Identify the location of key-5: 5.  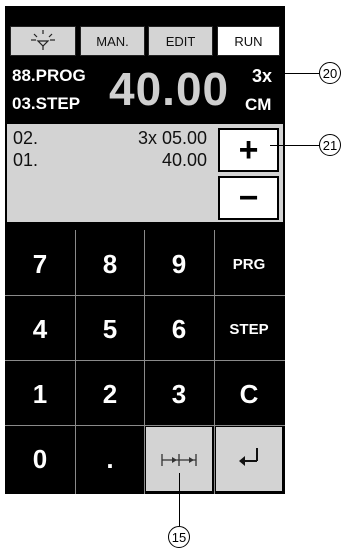
(110, 329).